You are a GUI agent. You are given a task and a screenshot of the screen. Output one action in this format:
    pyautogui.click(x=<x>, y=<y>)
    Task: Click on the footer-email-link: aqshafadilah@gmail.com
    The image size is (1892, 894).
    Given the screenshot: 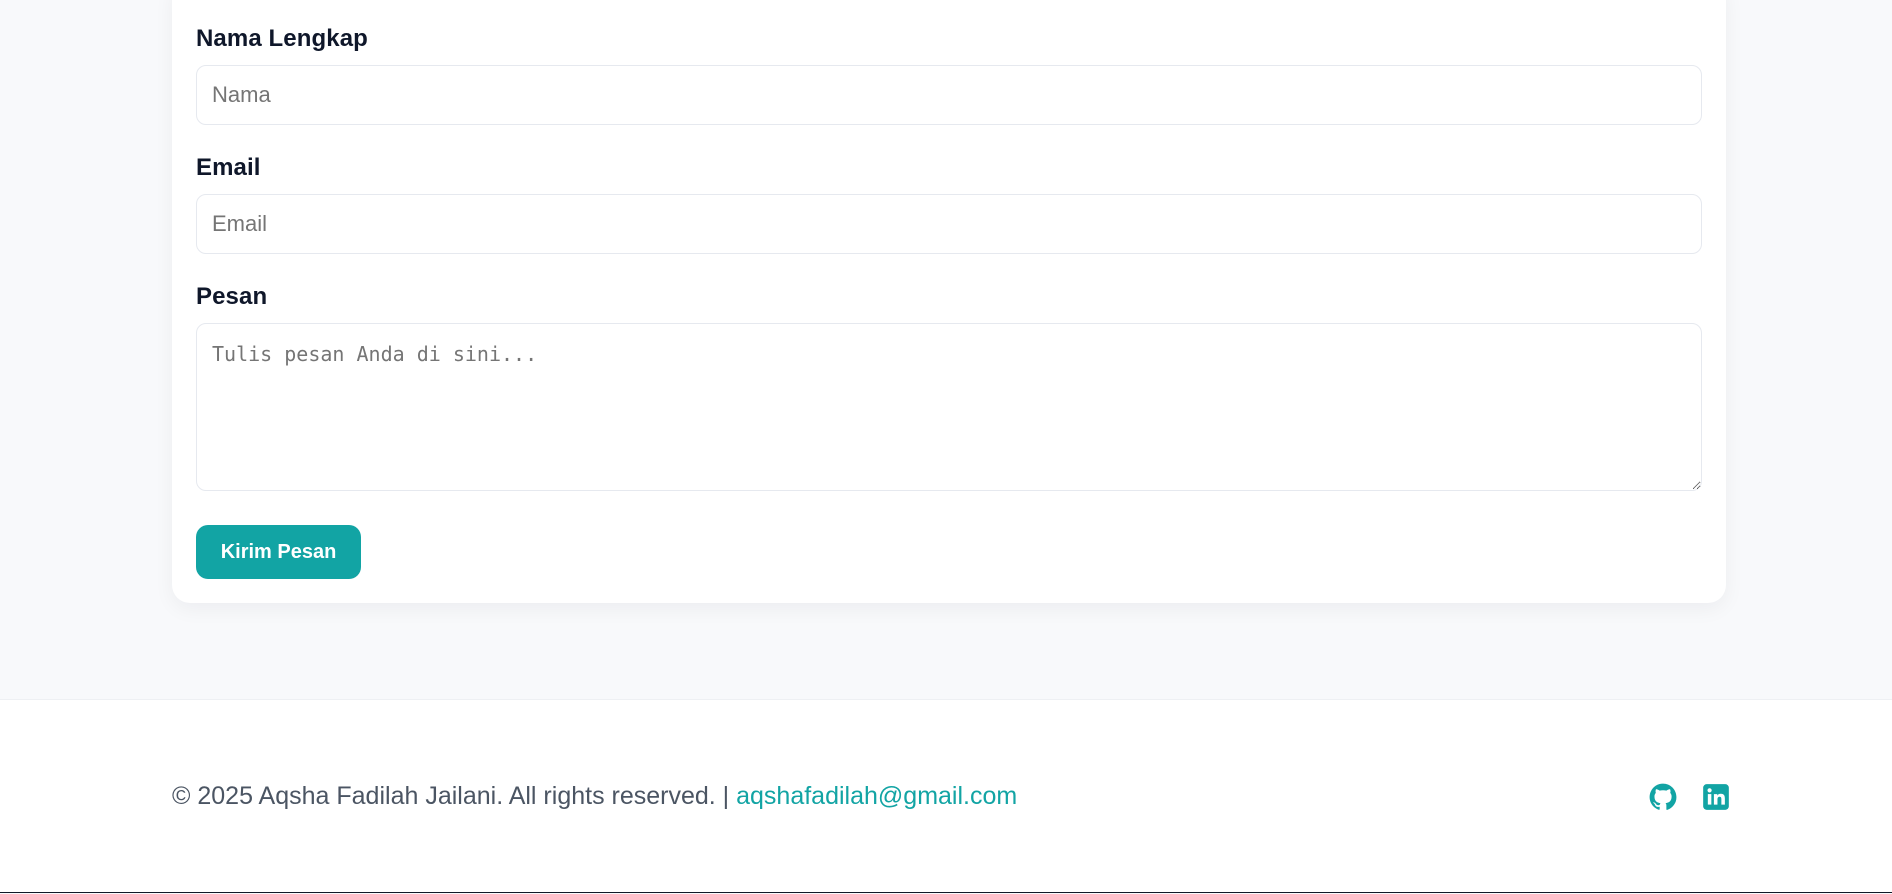 What is the action you would take?
    pyautogui.click(x=876, y=796)
    